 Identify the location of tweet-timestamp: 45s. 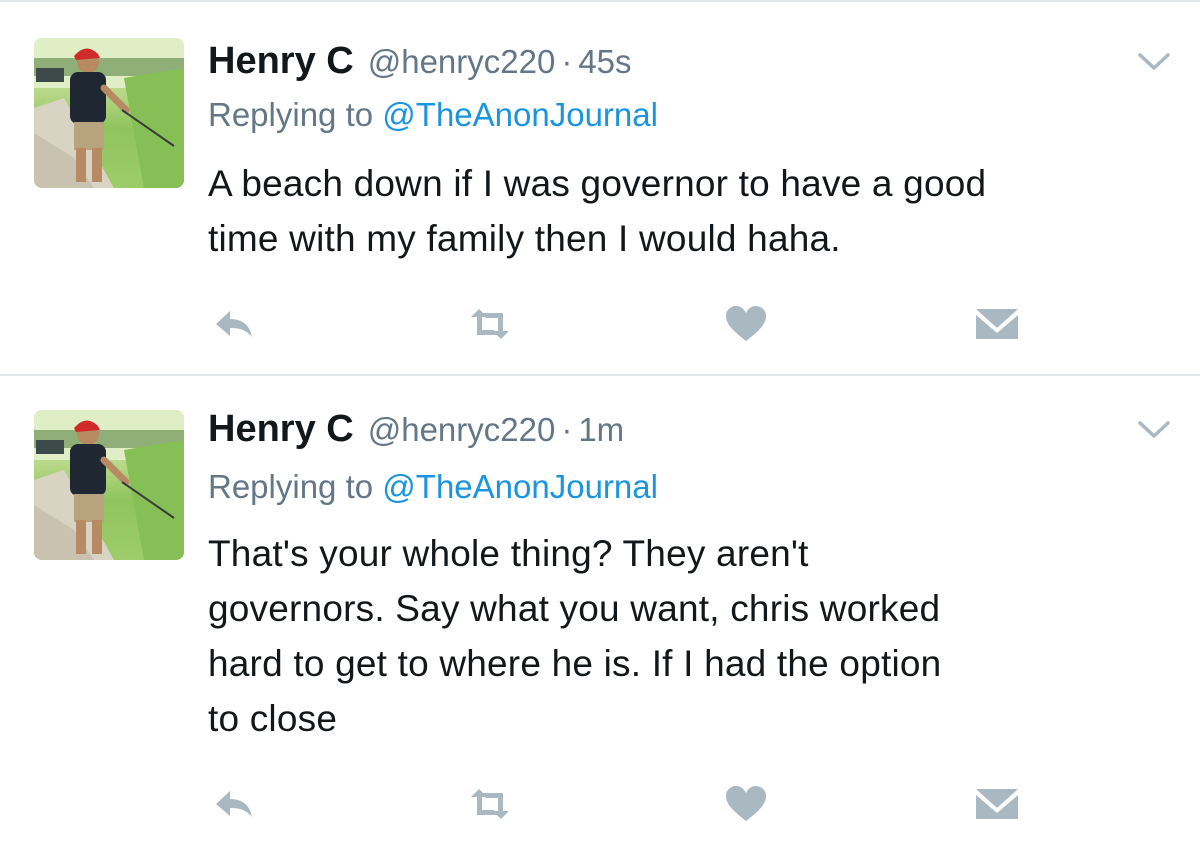
(604, 62).